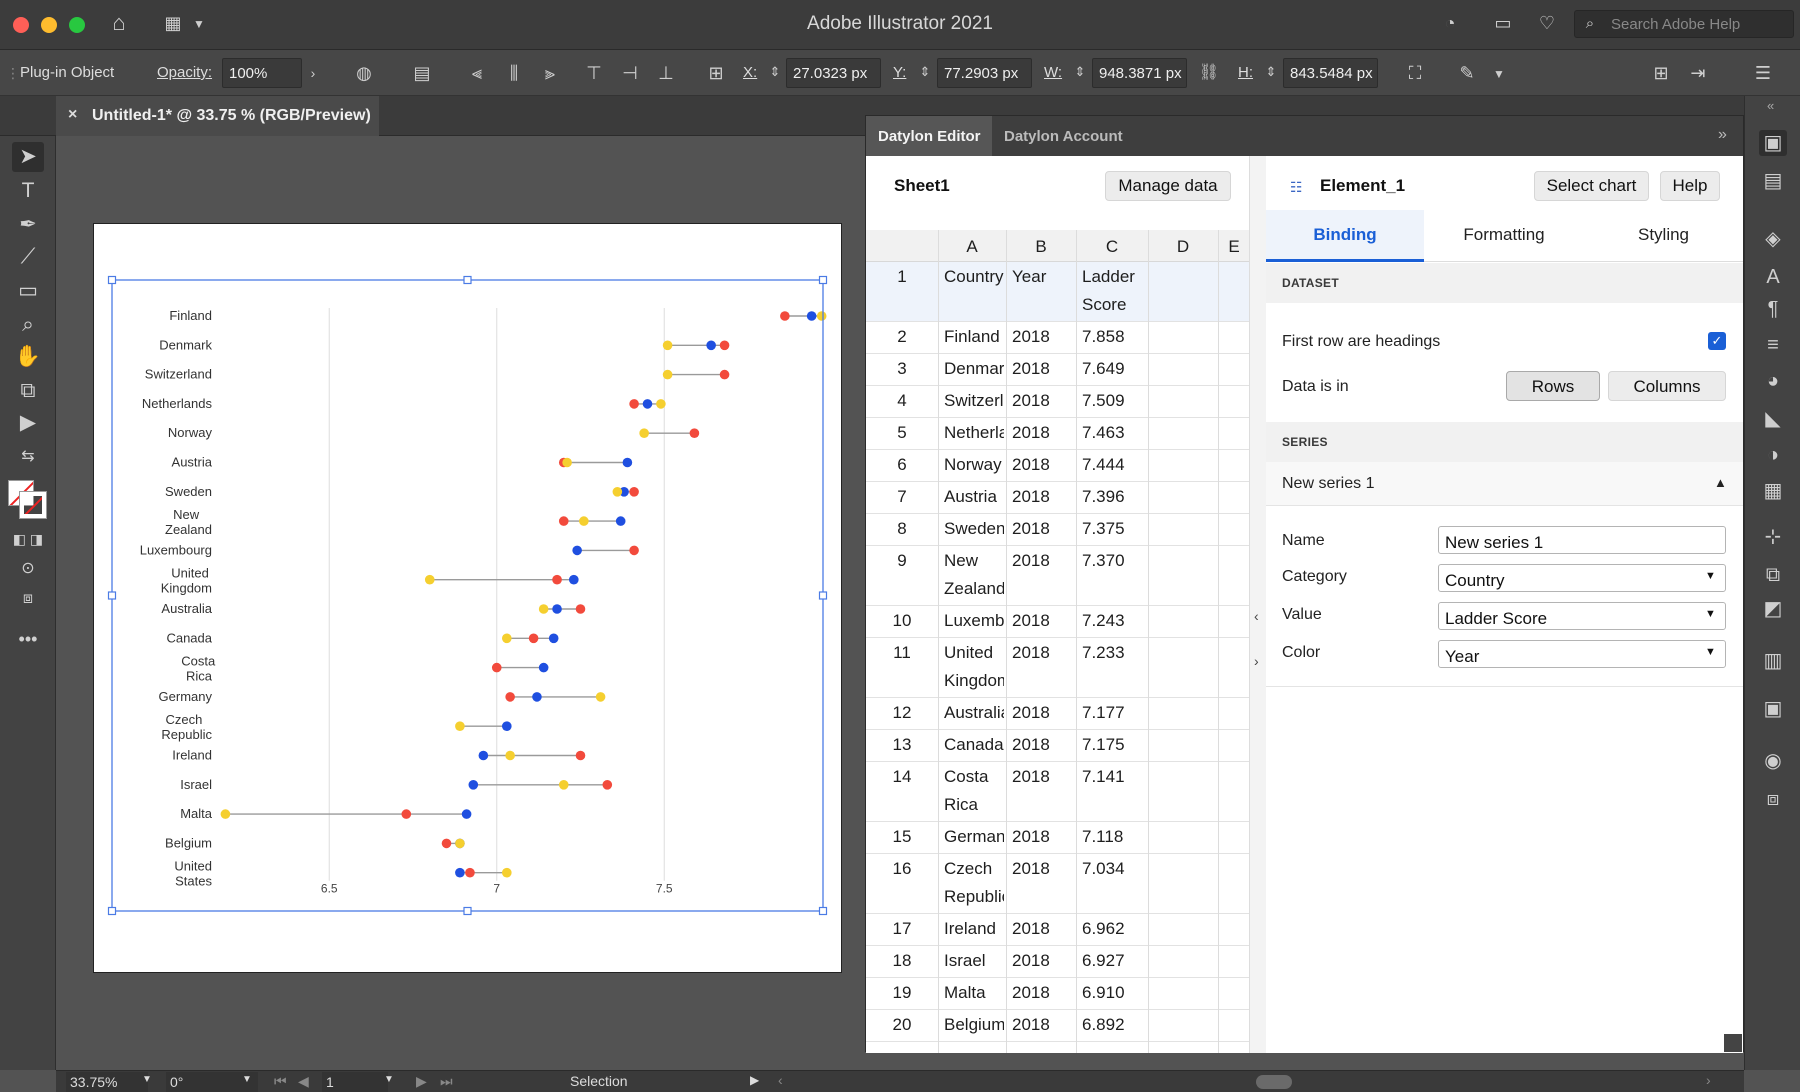 The height and width of the screenshot is (1092, 1800). Describe the element at coordinates (974, 277) in the screenshot. I see `table-cell: Country` at that location.